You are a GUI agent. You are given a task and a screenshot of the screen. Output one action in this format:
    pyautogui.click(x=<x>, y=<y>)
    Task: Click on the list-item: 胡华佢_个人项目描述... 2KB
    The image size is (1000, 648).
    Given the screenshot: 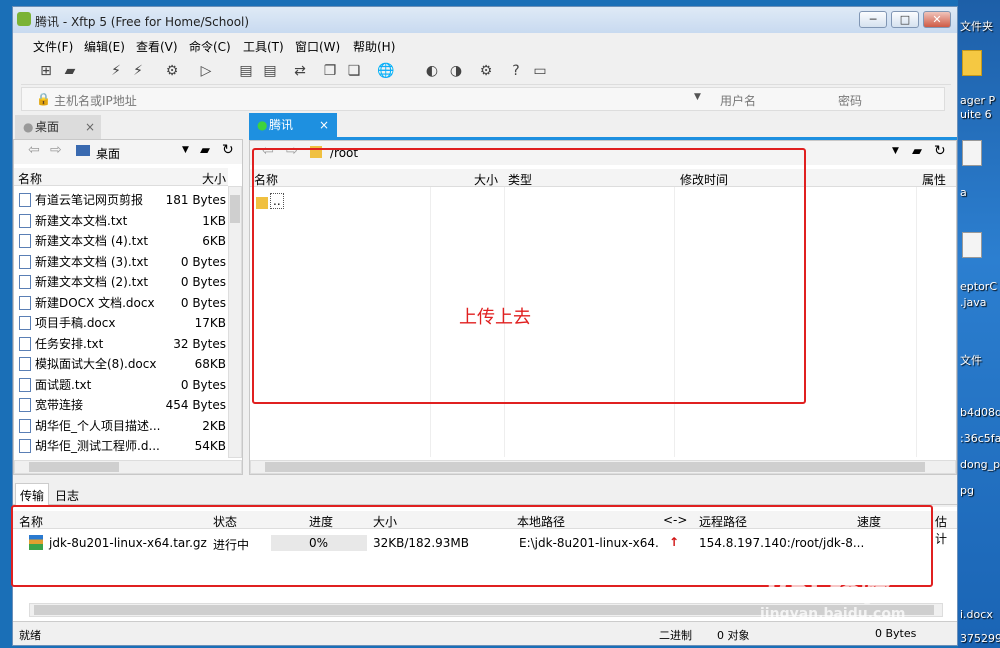 What is the action you would take?
    pyautogui.click(x=120, y=426)
    